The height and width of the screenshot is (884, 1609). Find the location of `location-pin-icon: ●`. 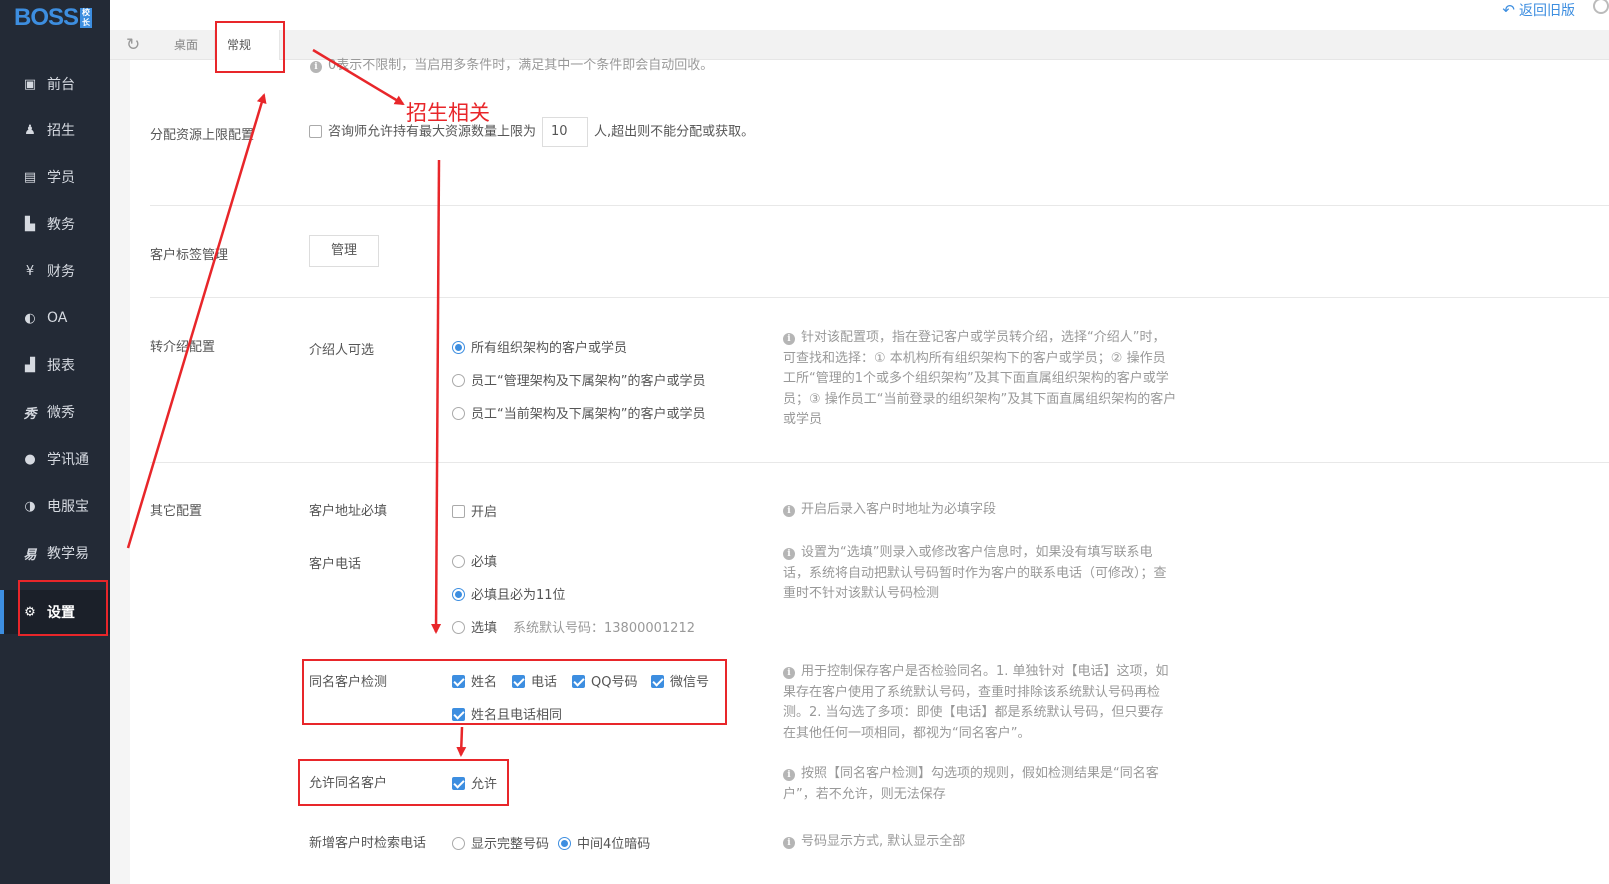

location-pin-icon: ● is located at coordinates (30, 459).